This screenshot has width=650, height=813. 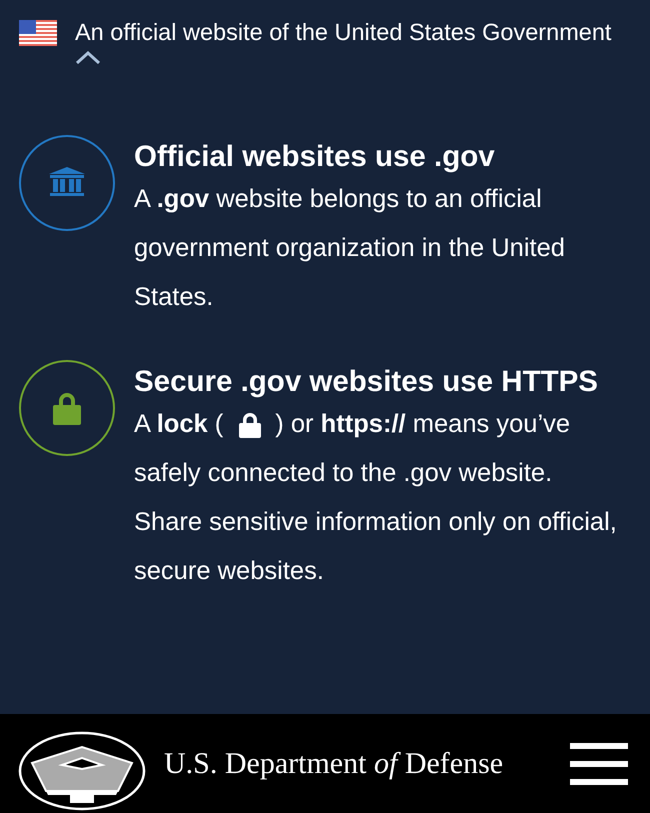 I want to click on section-heading: Secure .gov websites use HTTPS, so click(x=366, y=382).